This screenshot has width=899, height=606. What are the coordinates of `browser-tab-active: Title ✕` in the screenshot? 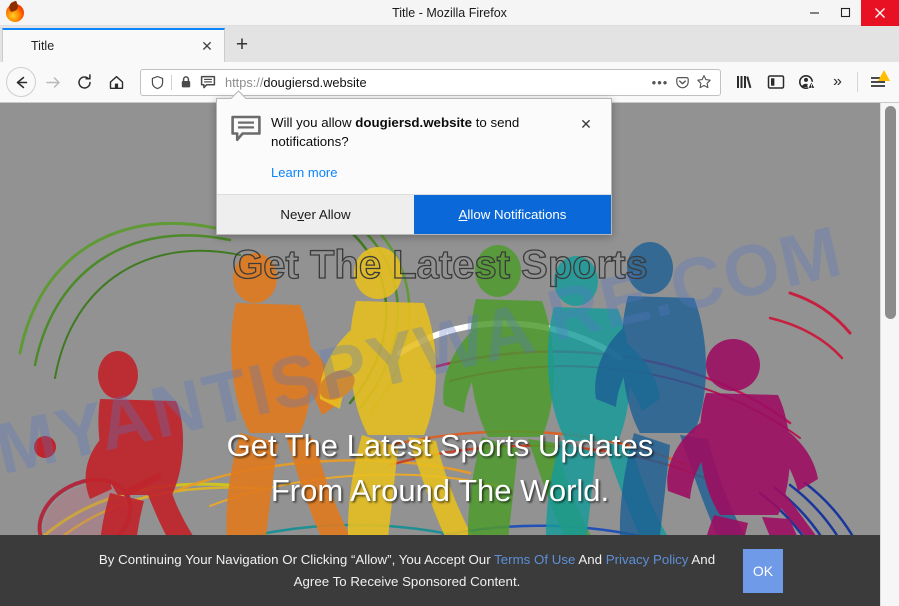 It's located at (113, 45).